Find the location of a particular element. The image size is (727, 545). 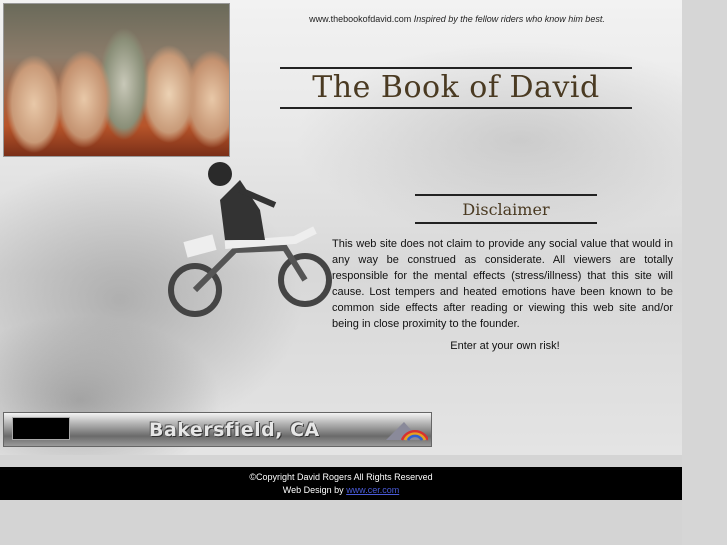

page-title: The Book of David is located at coordinates (456, 87).